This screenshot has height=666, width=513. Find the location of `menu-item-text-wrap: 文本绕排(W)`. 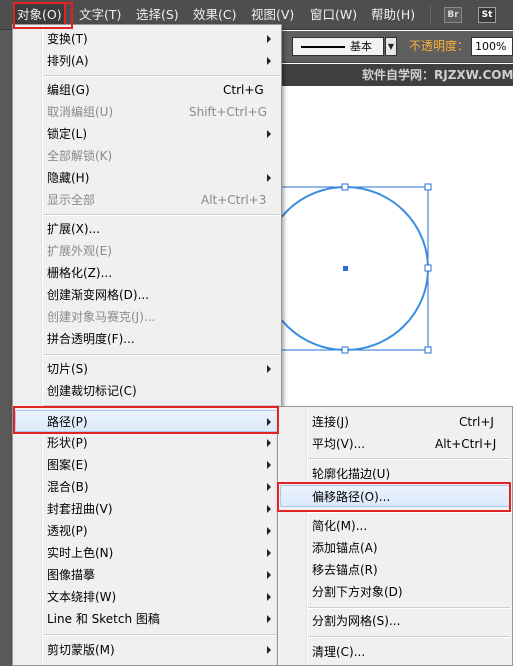

menu-item-text-wrap: 文本绕排(W) is located at coordinates (147, 597).